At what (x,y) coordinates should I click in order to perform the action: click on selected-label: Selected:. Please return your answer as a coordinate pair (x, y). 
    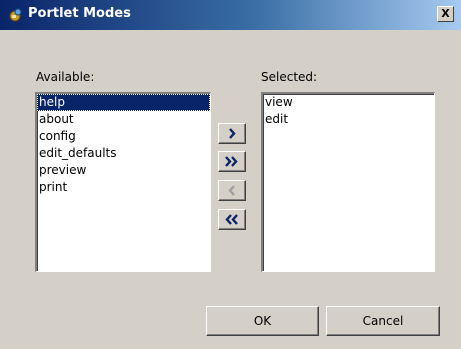
    Looking at the image, I should click on (289, 77).